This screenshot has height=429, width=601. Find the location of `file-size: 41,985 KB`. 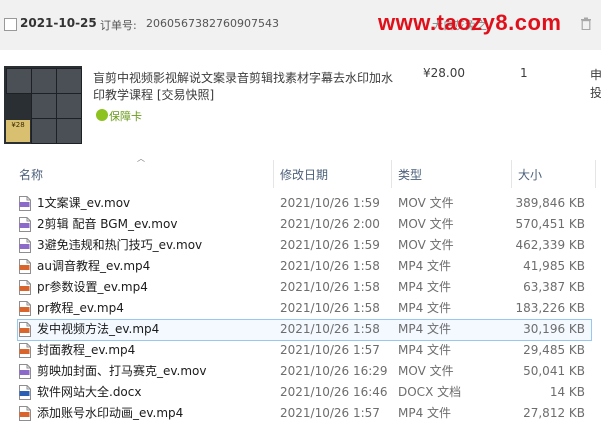

file-size: 41,985 KB is located at coordinates (554, 266).